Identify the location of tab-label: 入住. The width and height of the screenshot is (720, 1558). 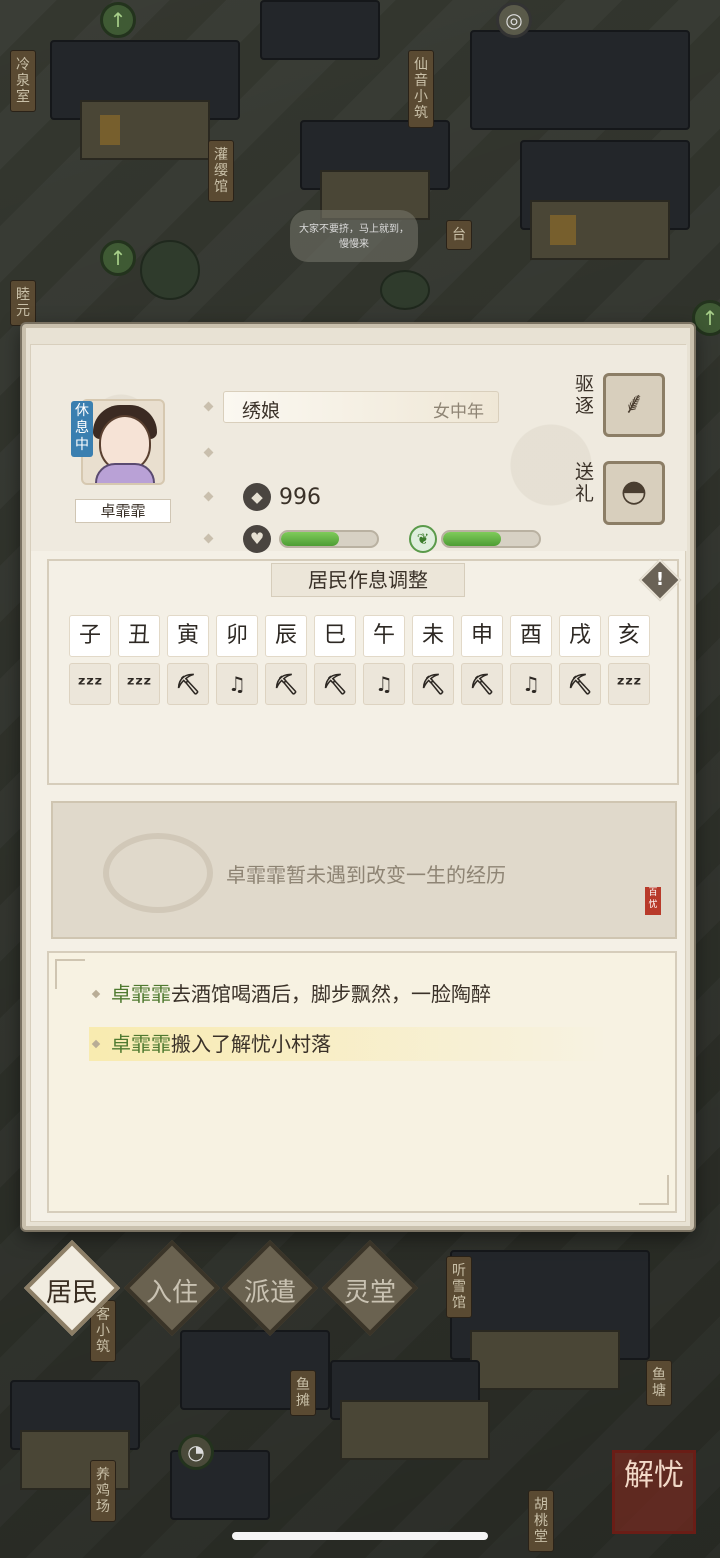
(171, 1293).